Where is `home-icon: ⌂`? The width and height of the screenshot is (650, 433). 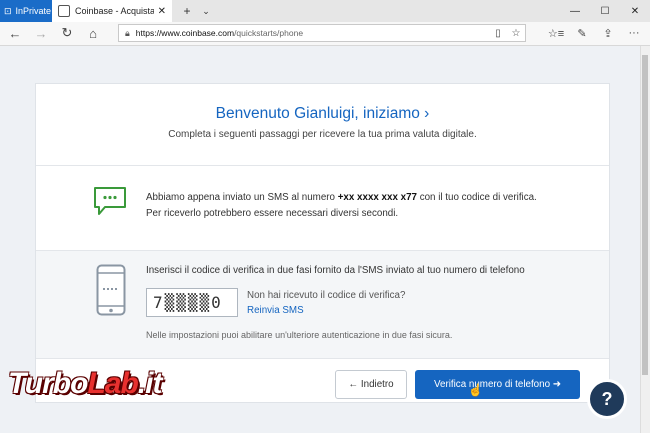
home-icon: ⌂ is located at coordinates (93, 33).